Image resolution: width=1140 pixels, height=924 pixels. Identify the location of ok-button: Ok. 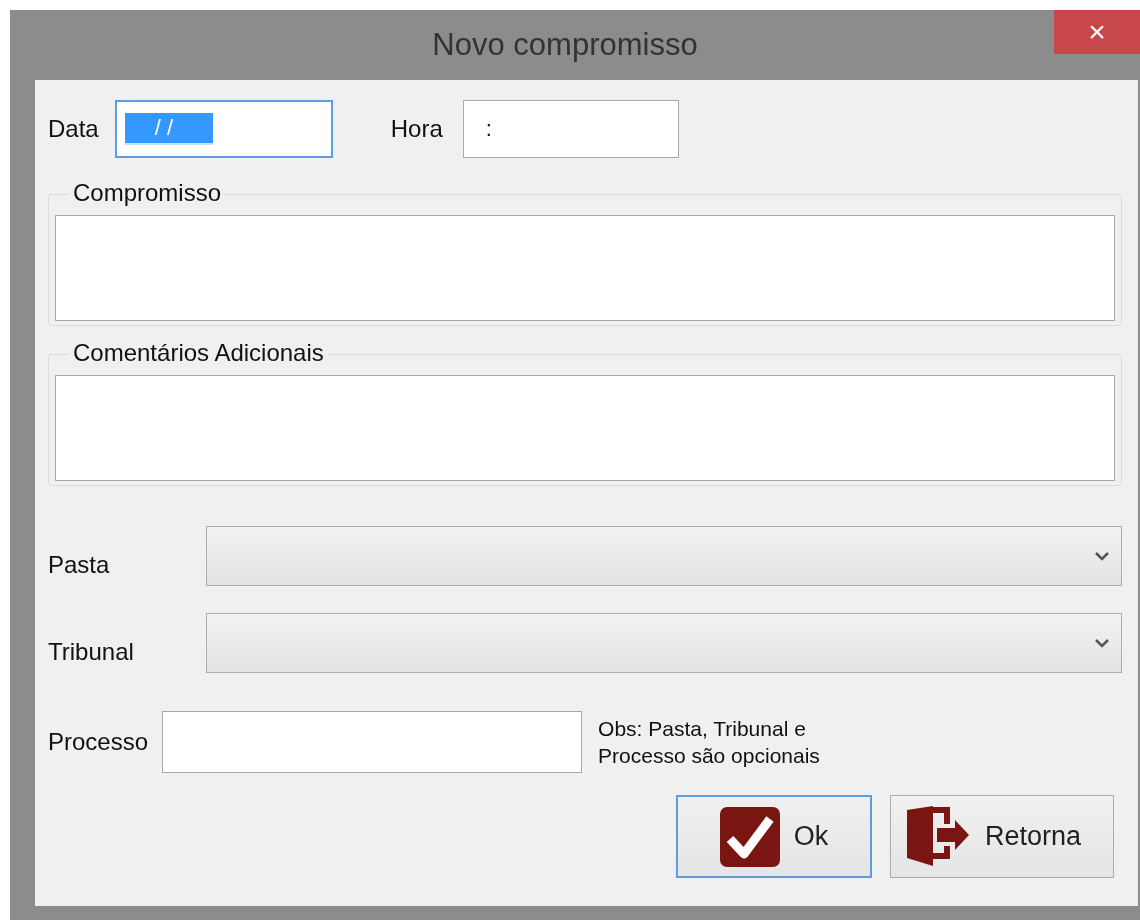
(774, 836).